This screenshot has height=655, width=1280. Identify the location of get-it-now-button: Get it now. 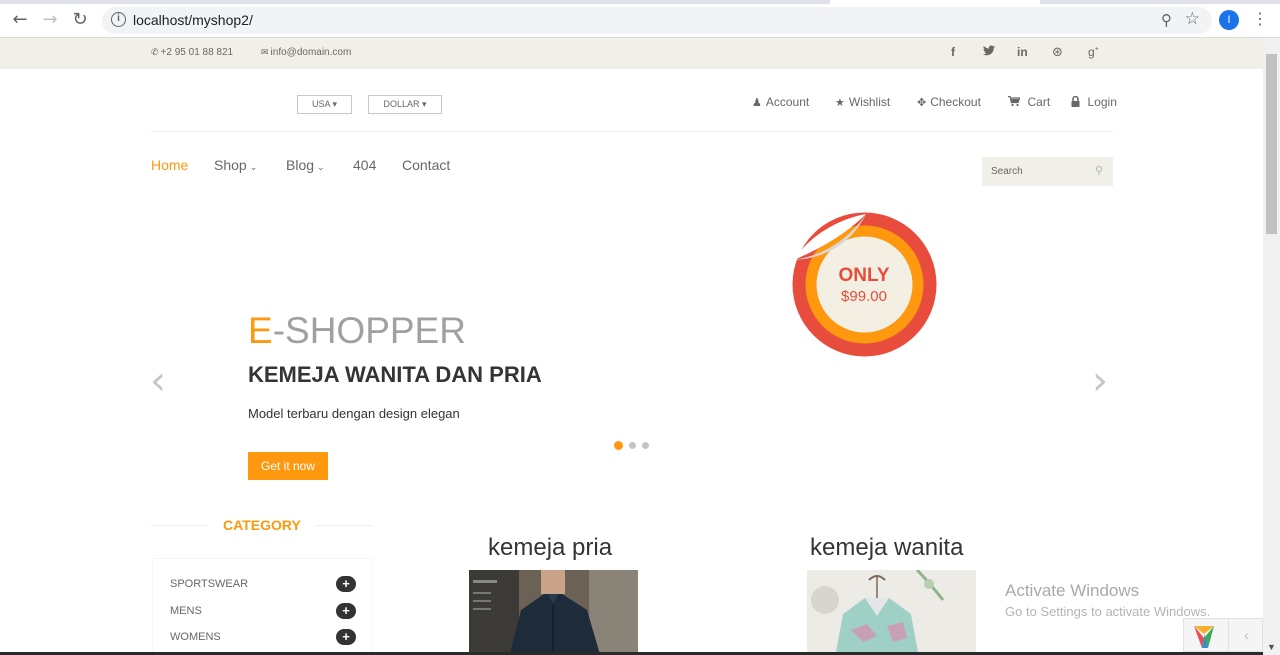
(288, 466).